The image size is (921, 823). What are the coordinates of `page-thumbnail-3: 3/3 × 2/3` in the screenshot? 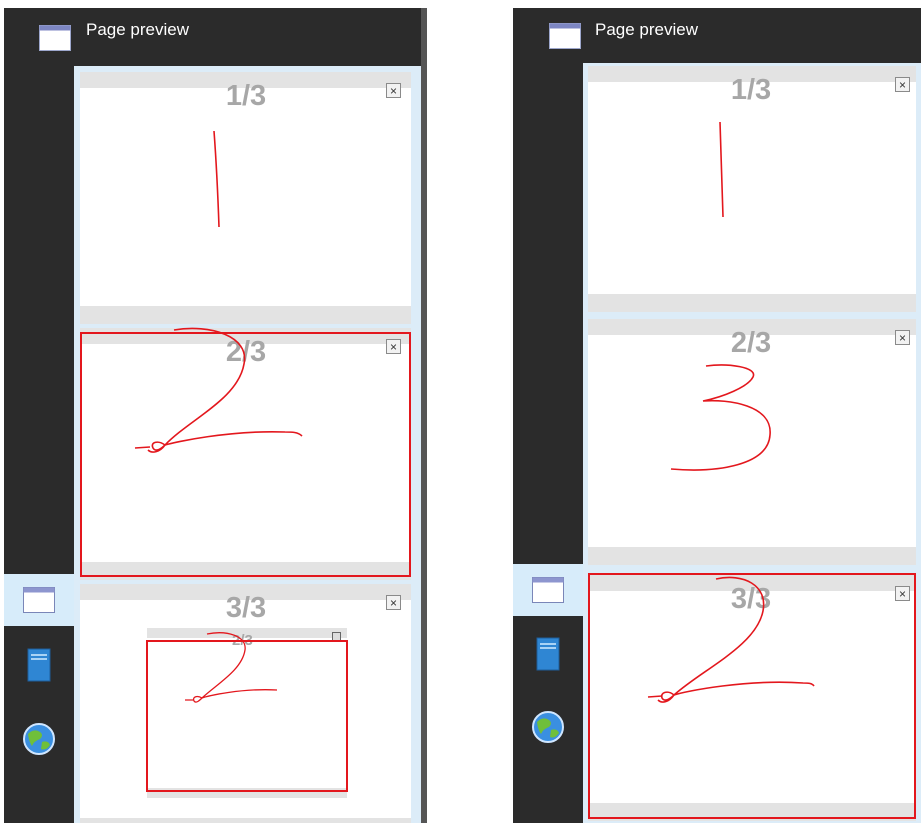 It's located at (245, 703).